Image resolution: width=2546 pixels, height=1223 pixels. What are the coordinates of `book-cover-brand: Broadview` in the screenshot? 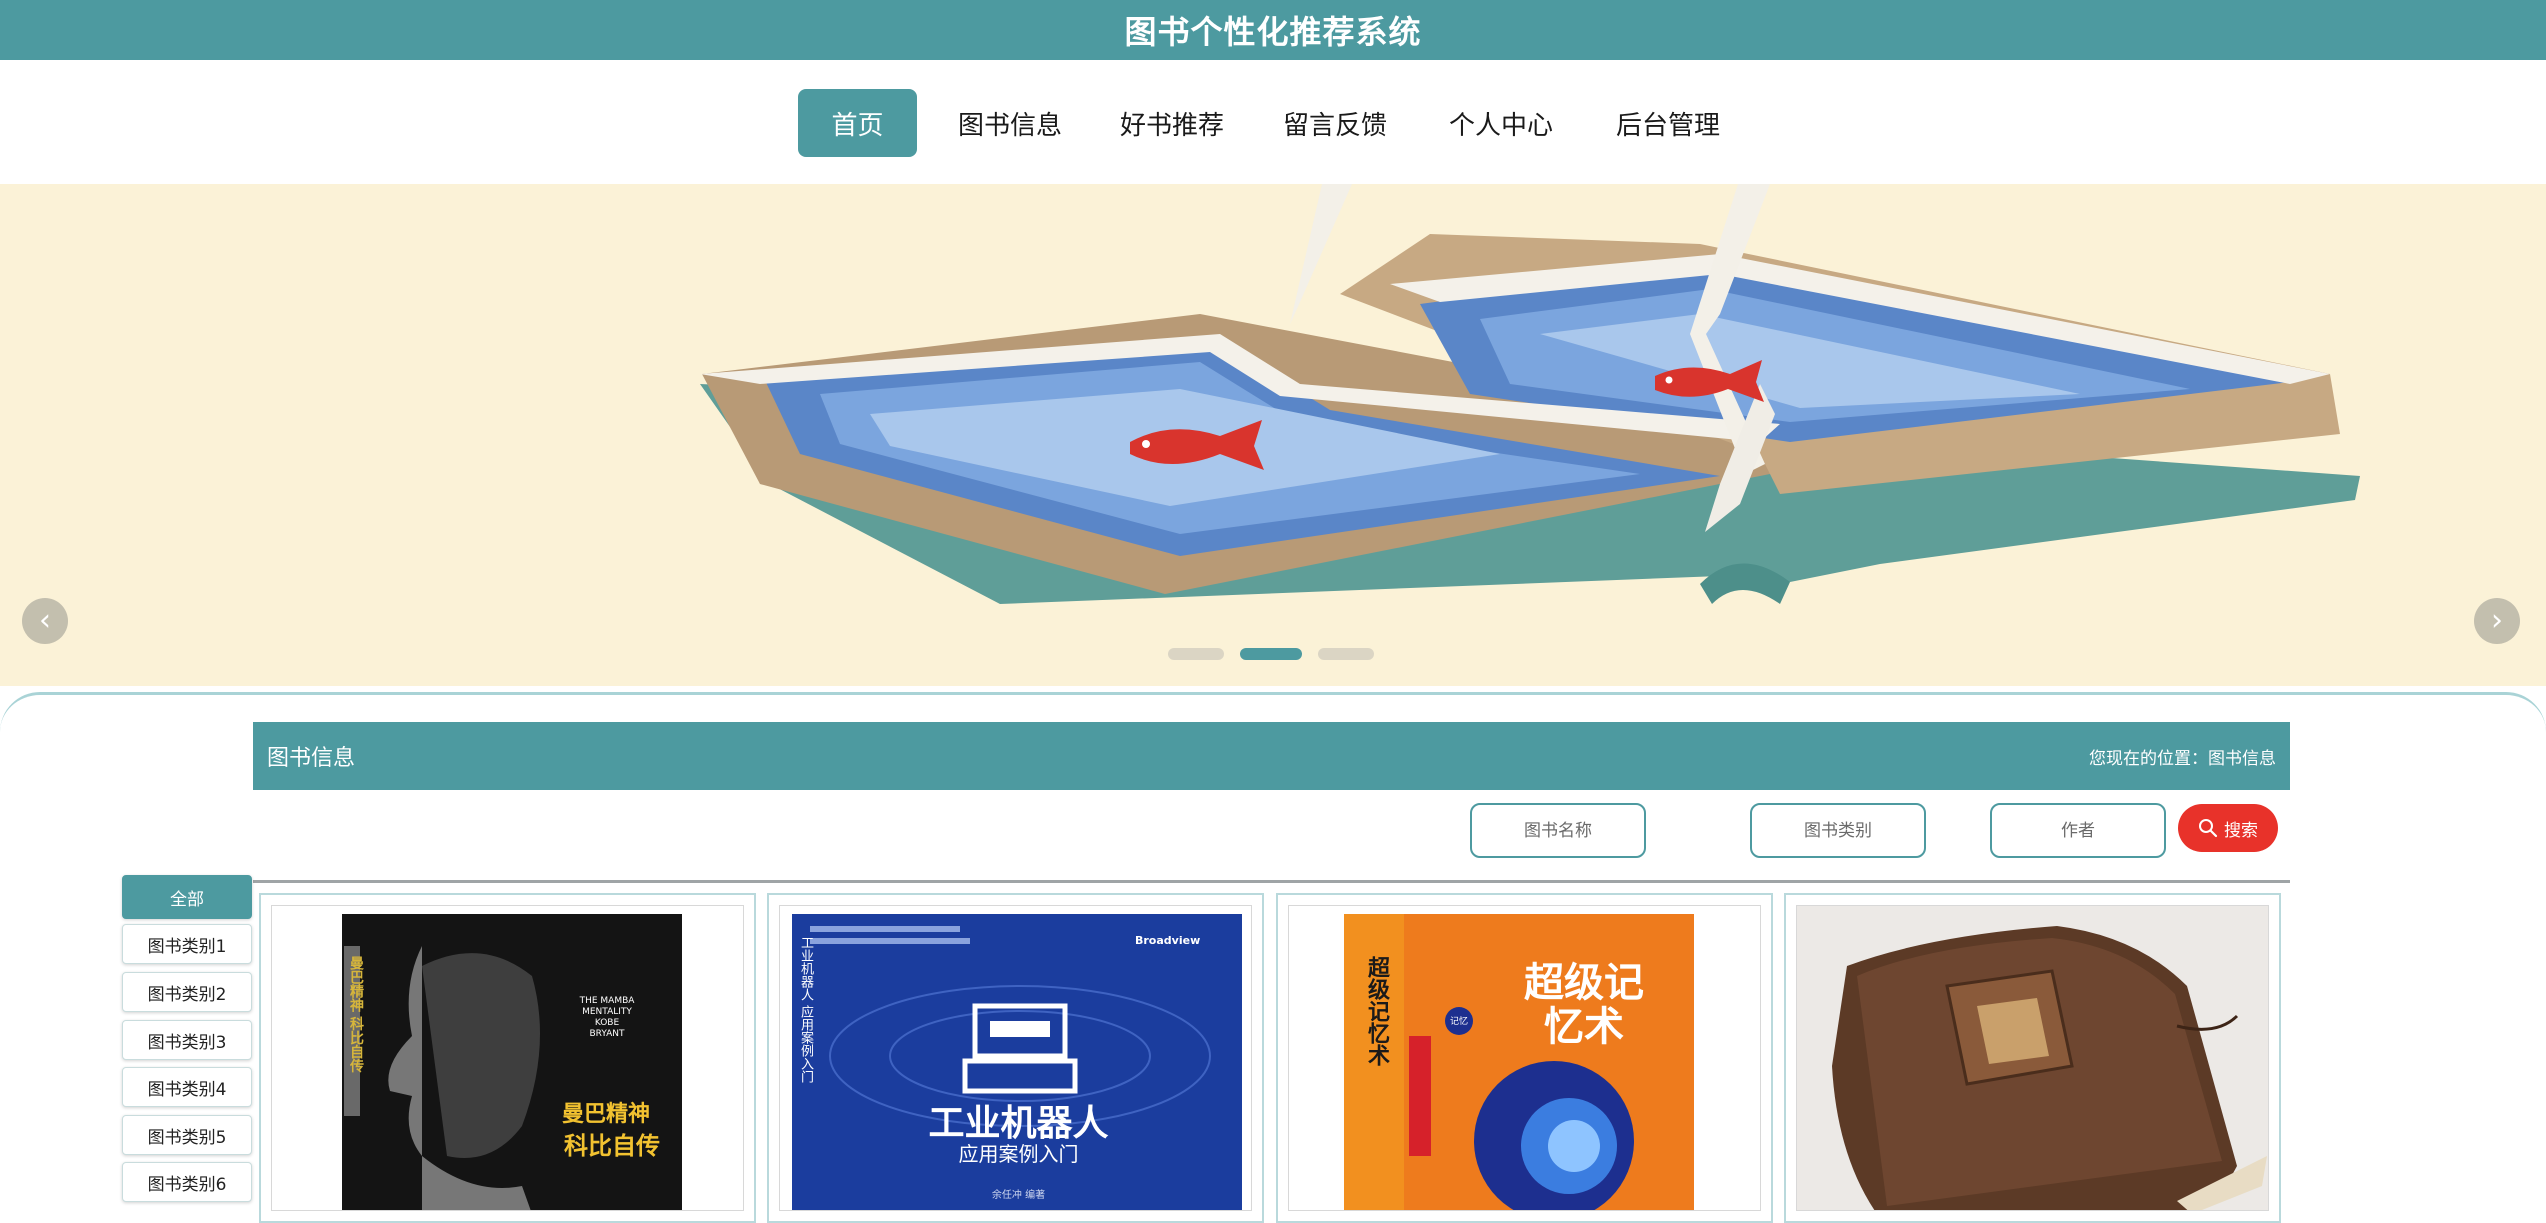 It's located at (1168, 940).